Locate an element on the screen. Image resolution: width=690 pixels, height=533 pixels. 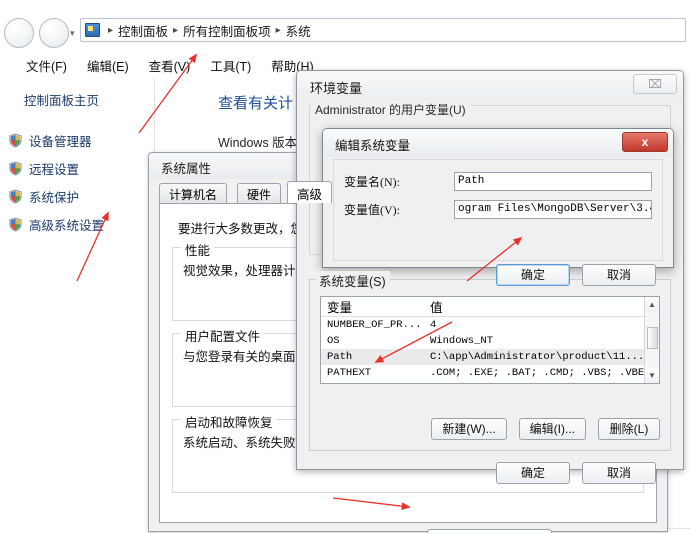
chevron-down-icon: ▾ is located at coordinates (72, 33).